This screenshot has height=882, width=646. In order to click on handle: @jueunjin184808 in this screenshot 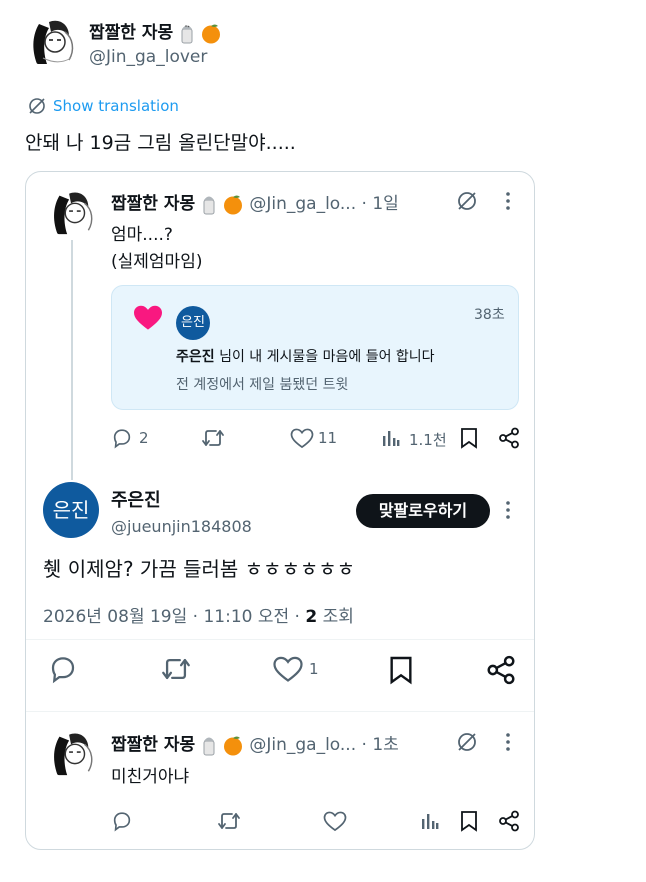, I will do `click(181, 526)`.